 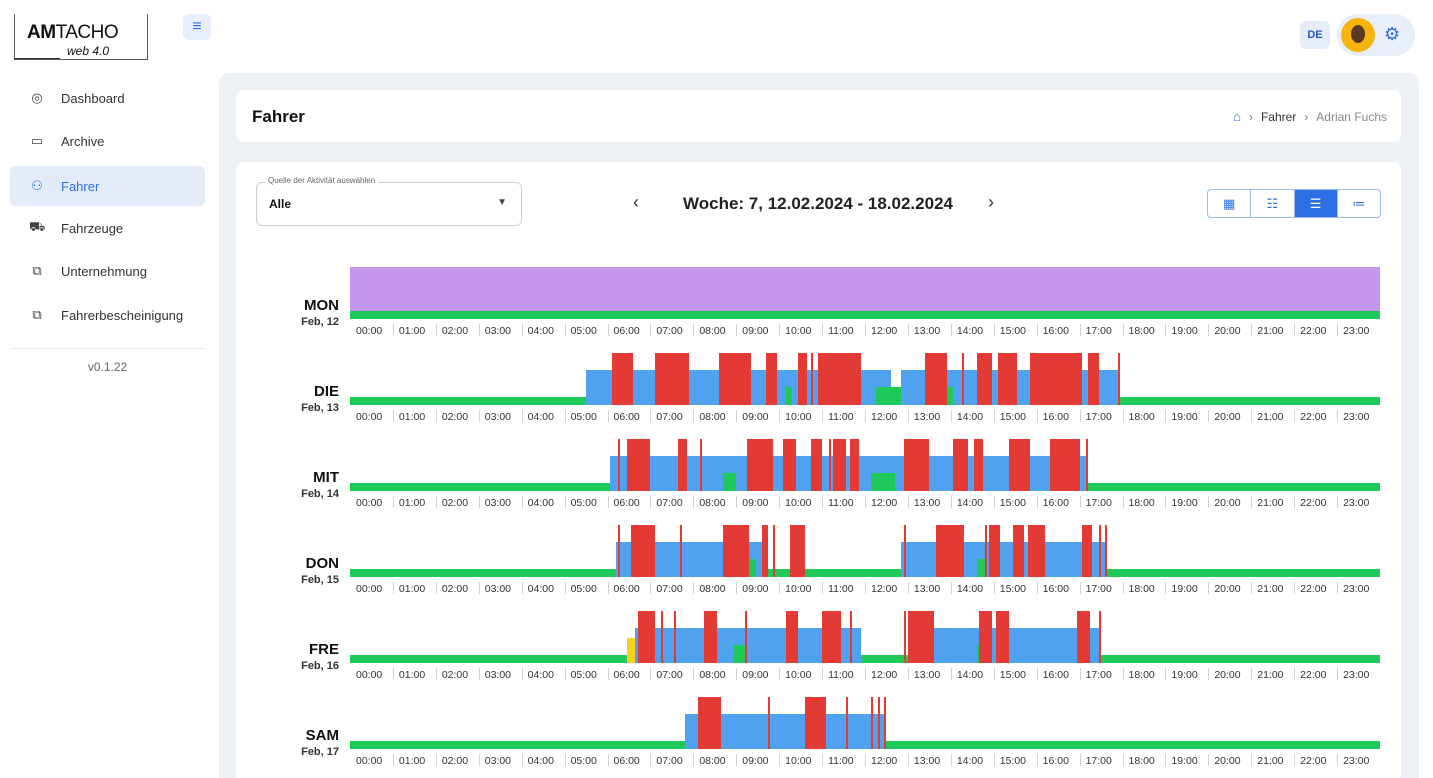 What do you see at coordinates (669, 503) in the screenshot?
I see `hour-tick-label: 07:00` at bounding box center [669, 503].